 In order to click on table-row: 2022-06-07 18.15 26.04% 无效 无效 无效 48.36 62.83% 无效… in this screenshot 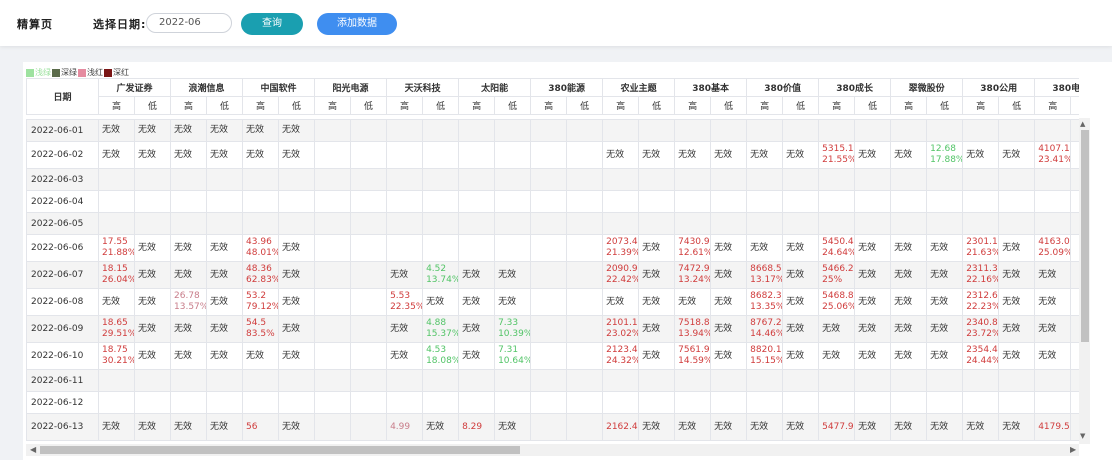, I will do `click(552, 275)`.